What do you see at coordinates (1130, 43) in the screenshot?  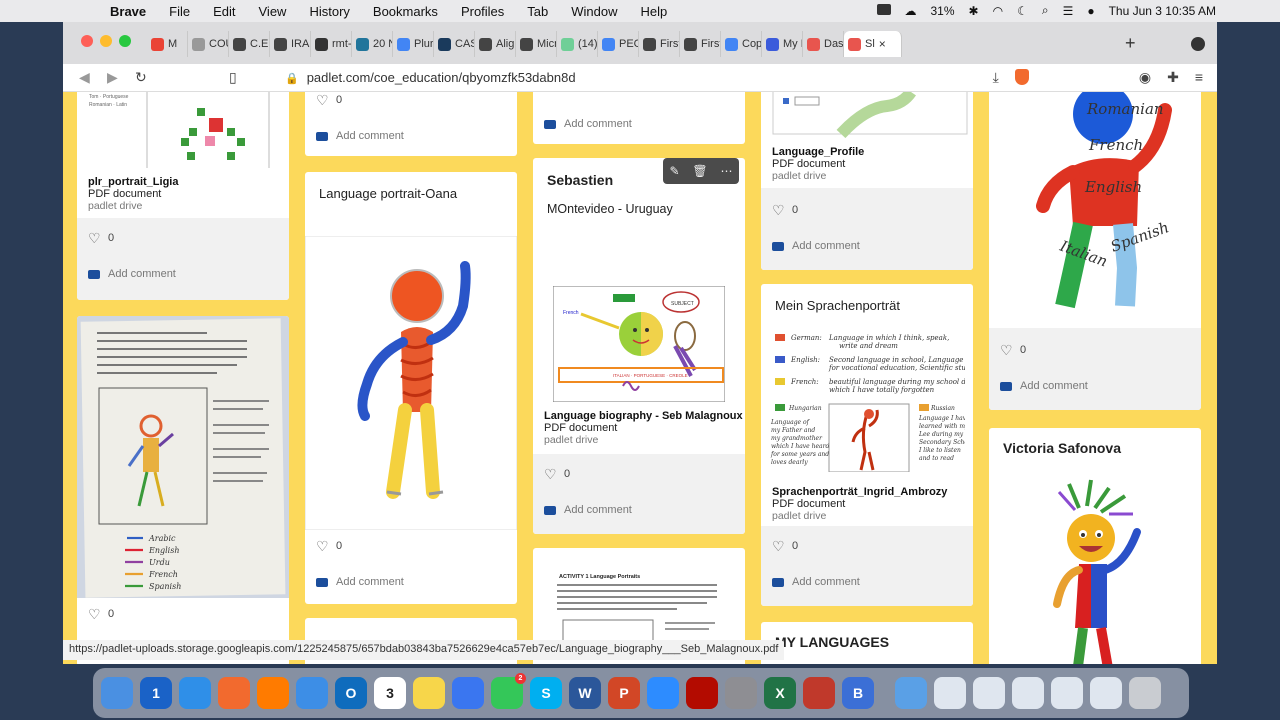 I see `new-tab-button: +` at bounding box center [1130, 43].